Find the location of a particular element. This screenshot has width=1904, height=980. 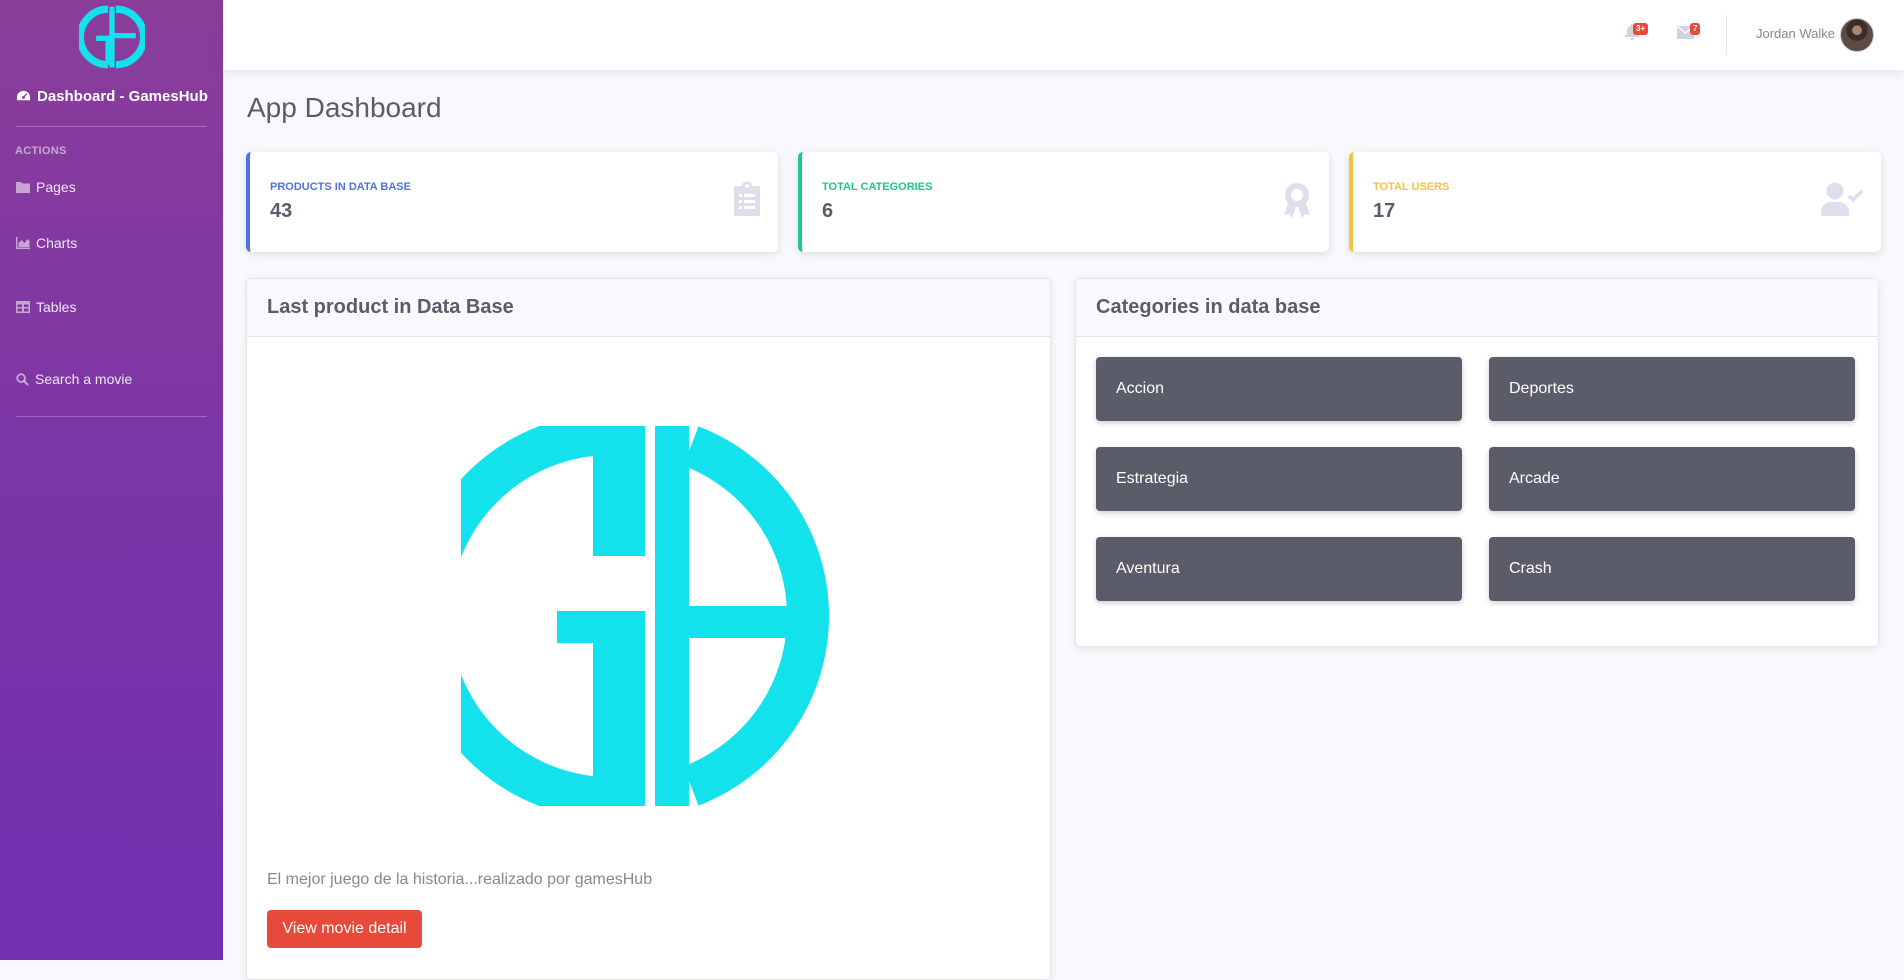

messages-button: 7 is located at coordinates (1689, 33).